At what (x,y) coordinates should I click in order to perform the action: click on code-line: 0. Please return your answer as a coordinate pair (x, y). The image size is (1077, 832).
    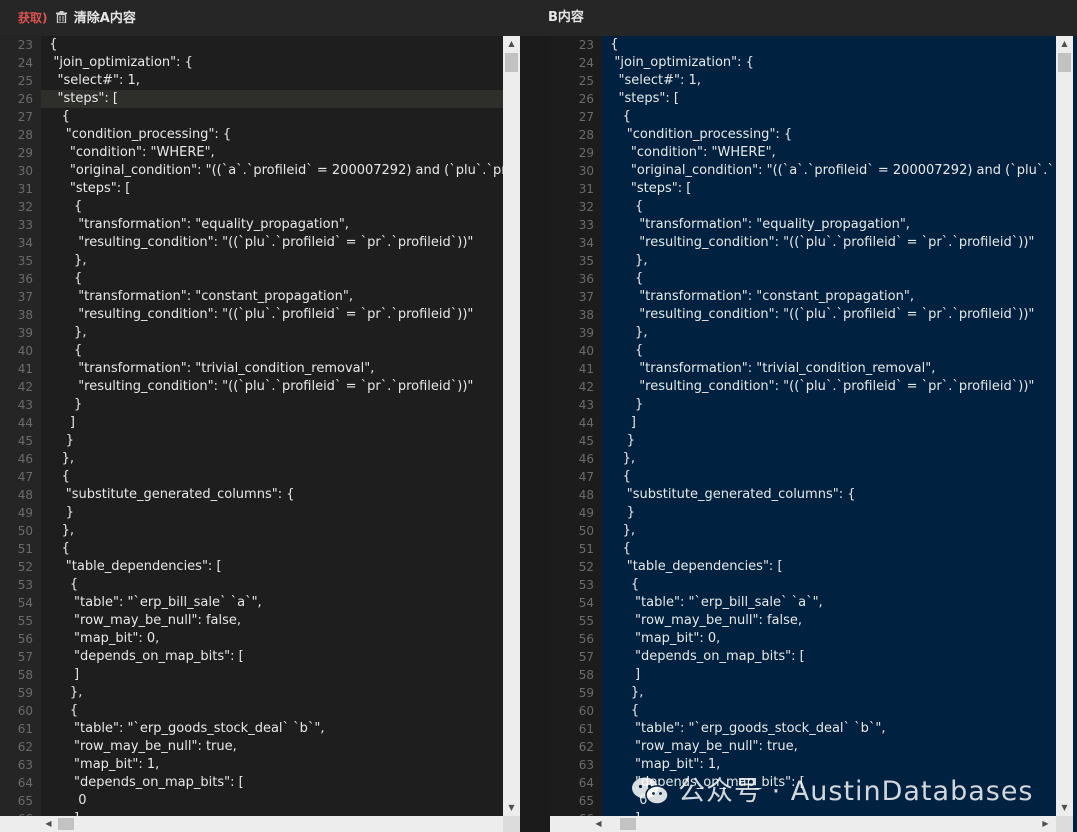
    Looking at the image, I should click on (272, 801).